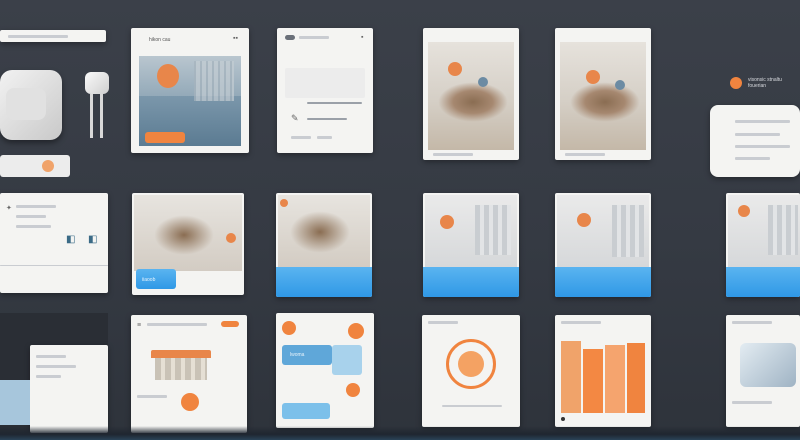 The image size is (800, 440). What do you see at coordinates (327, 119) in the screenshot?
I see `progress-line` at bounding box center [327, 119].